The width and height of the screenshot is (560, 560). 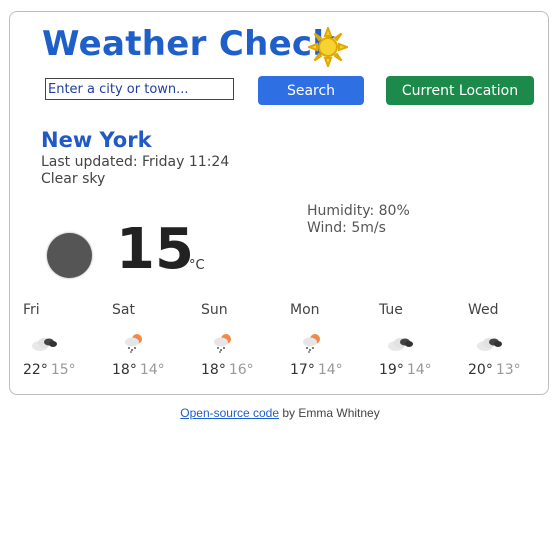 What do you see at coordinates (391, 370) in the screenshot?
I see `forecast-max: 19°` at bounding box center [391, 370].